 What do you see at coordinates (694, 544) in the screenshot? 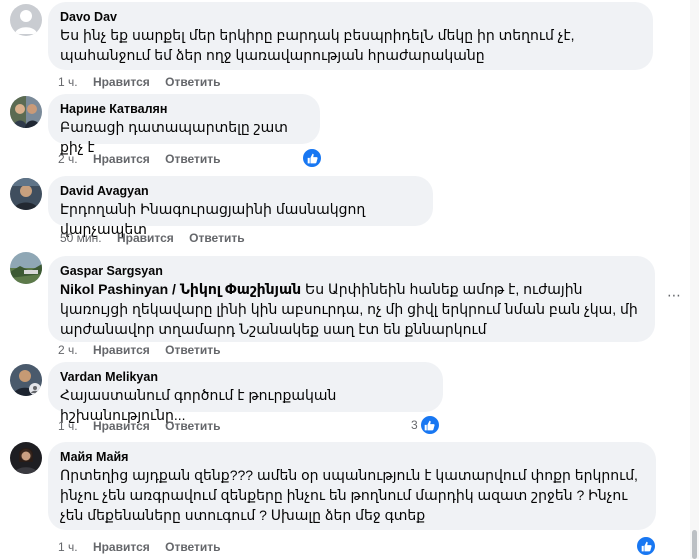
I see `scrollbar-thumb` at bounding box center [694, 544].